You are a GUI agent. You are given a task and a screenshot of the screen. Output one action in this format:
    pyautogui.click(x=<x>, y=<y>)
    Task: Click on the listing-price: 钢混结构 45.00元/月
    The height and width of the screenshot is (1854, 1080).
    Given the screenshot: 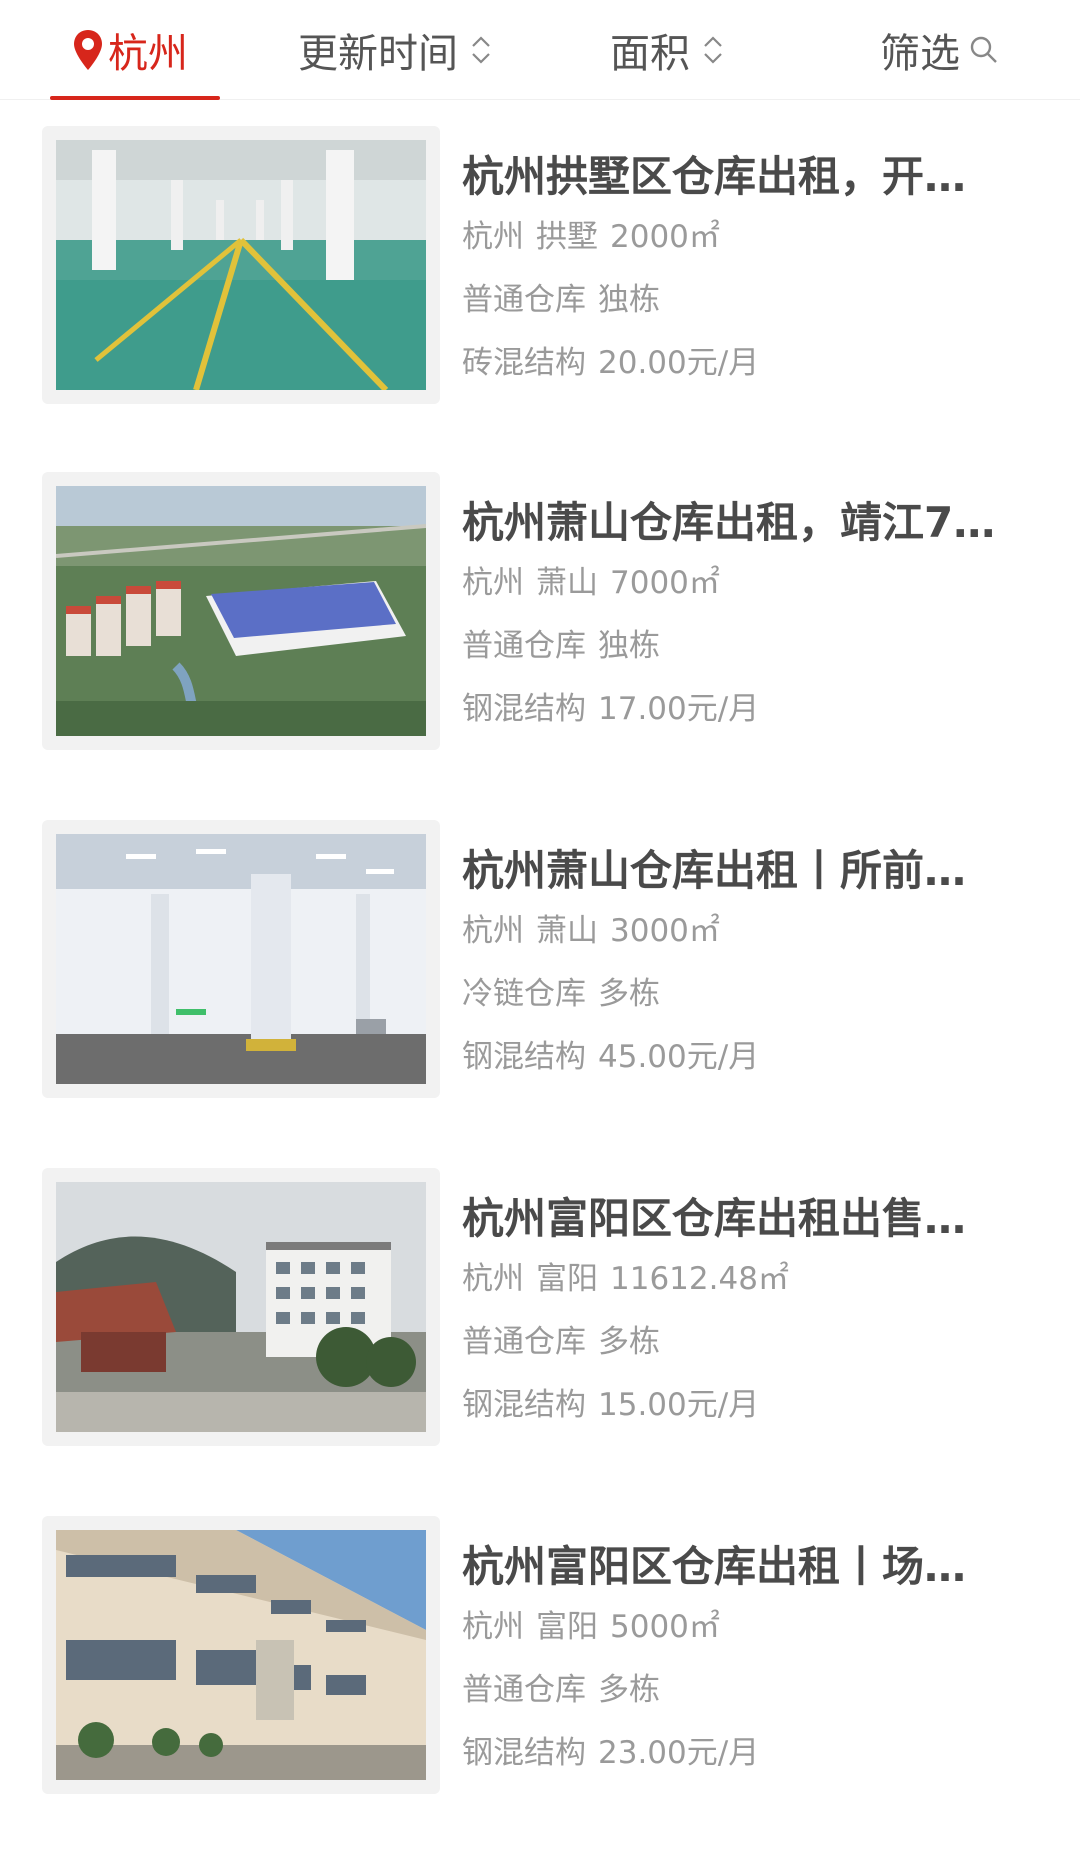 What is the action you would take?
    pyautogui.click(x=611, y=1057)
    